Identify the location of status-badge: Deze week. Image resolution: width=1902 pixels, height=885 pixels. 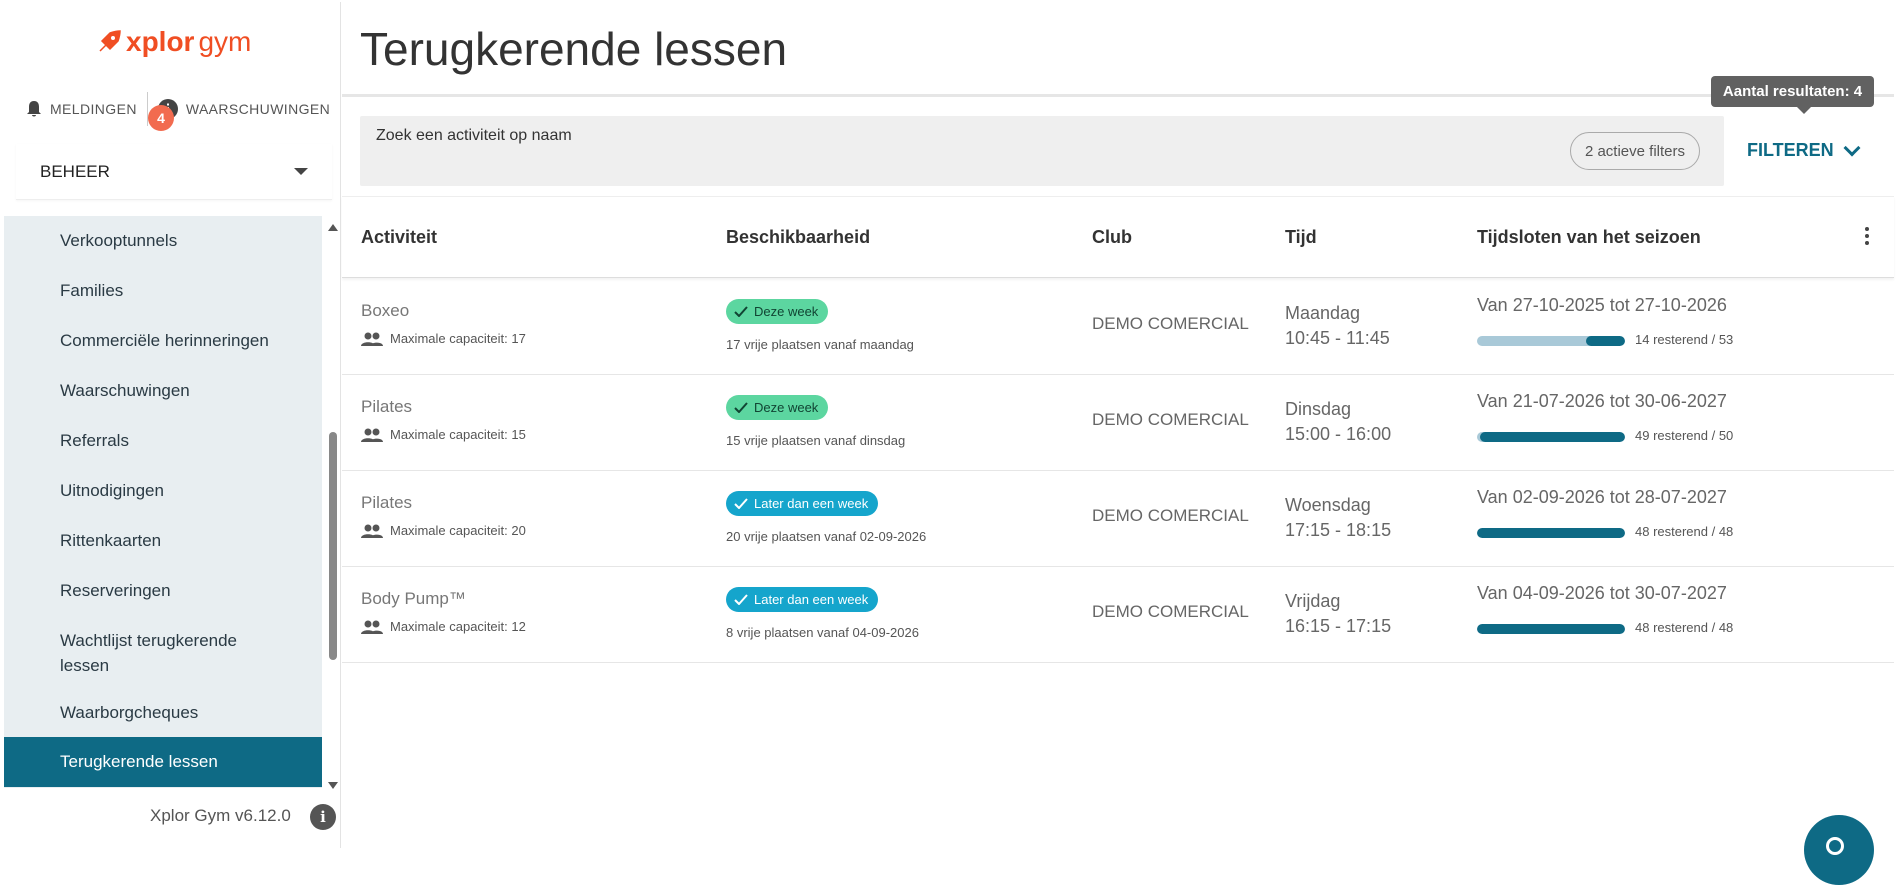
(777, 407).